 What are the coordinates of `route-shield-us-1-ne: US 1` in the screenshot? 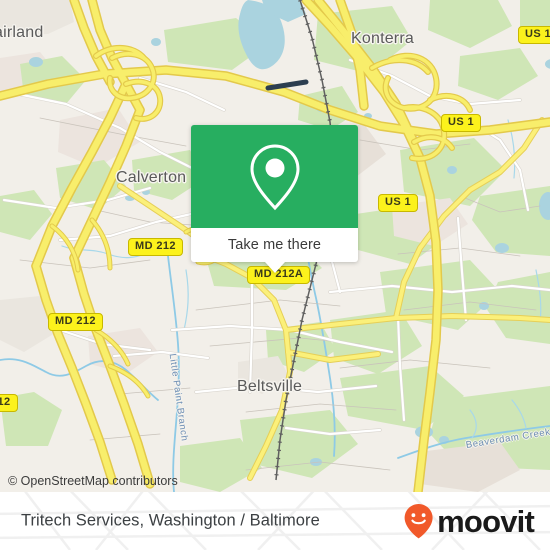 It's located at (534, 35).